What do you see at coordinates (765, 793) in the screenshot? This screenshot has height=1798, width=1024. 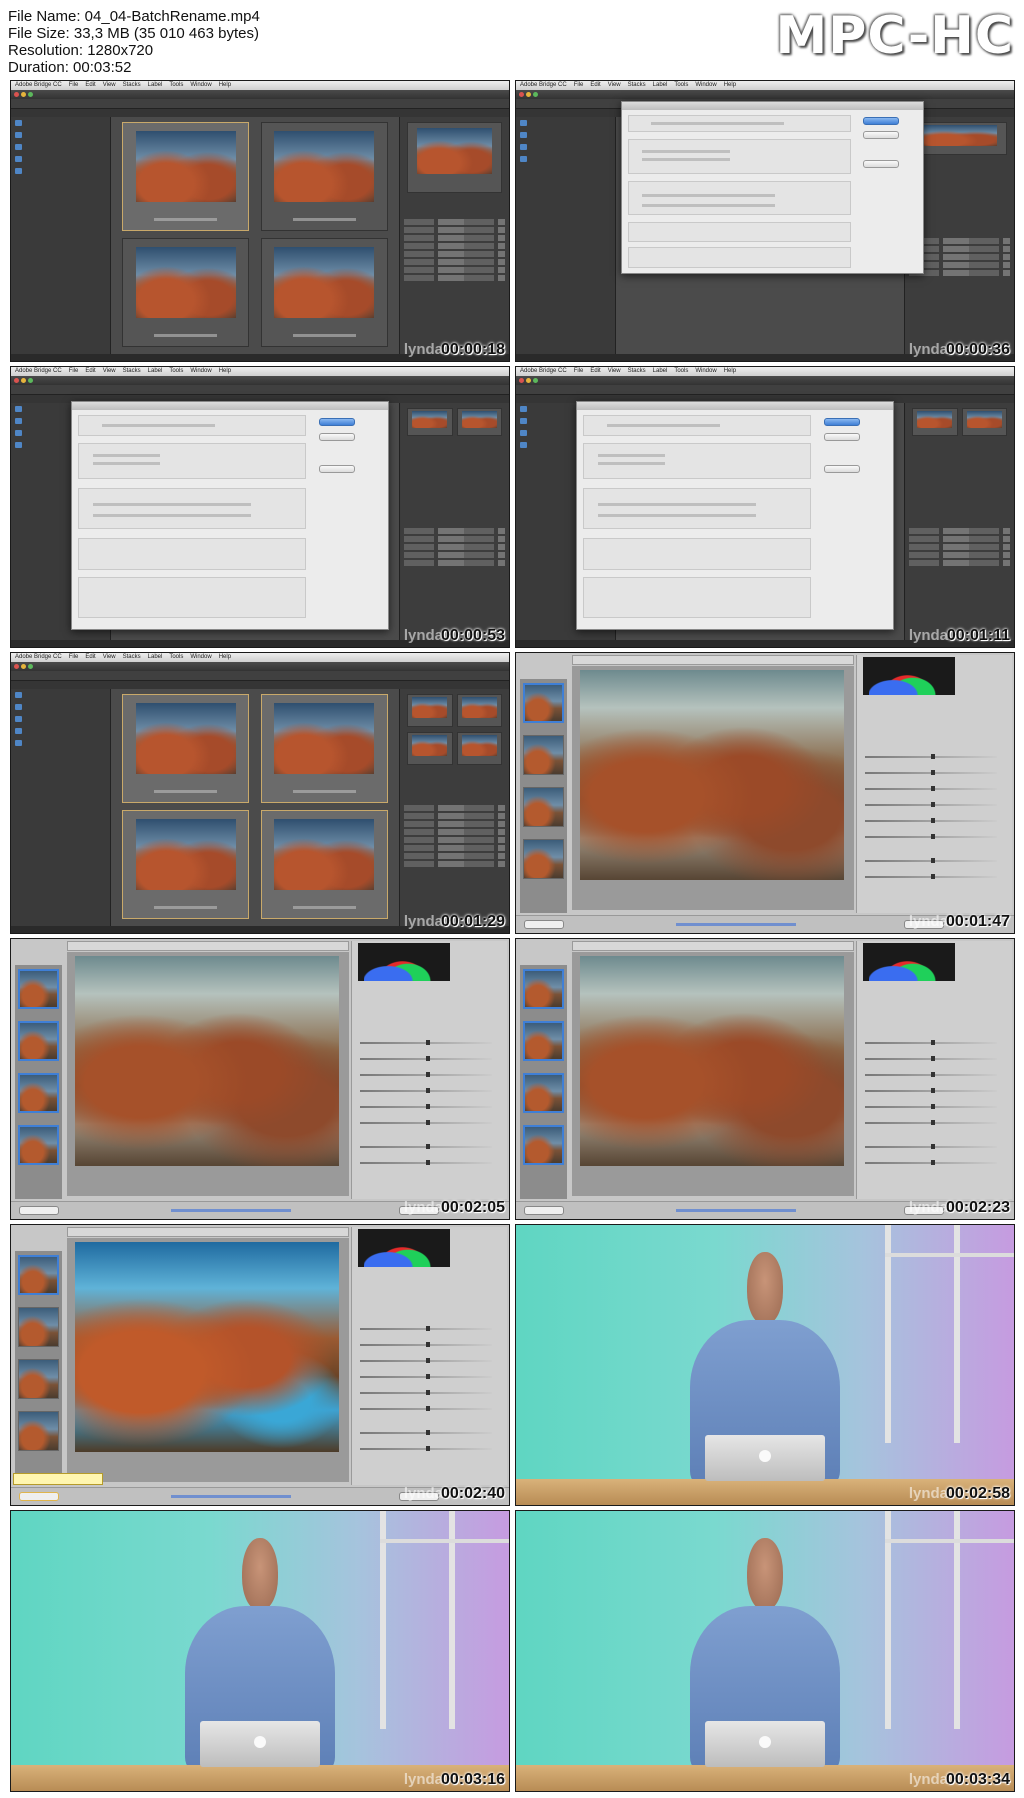 I see `thumbnail-frame-6: lynda 00:01:47` at bounding box center [765, 793].